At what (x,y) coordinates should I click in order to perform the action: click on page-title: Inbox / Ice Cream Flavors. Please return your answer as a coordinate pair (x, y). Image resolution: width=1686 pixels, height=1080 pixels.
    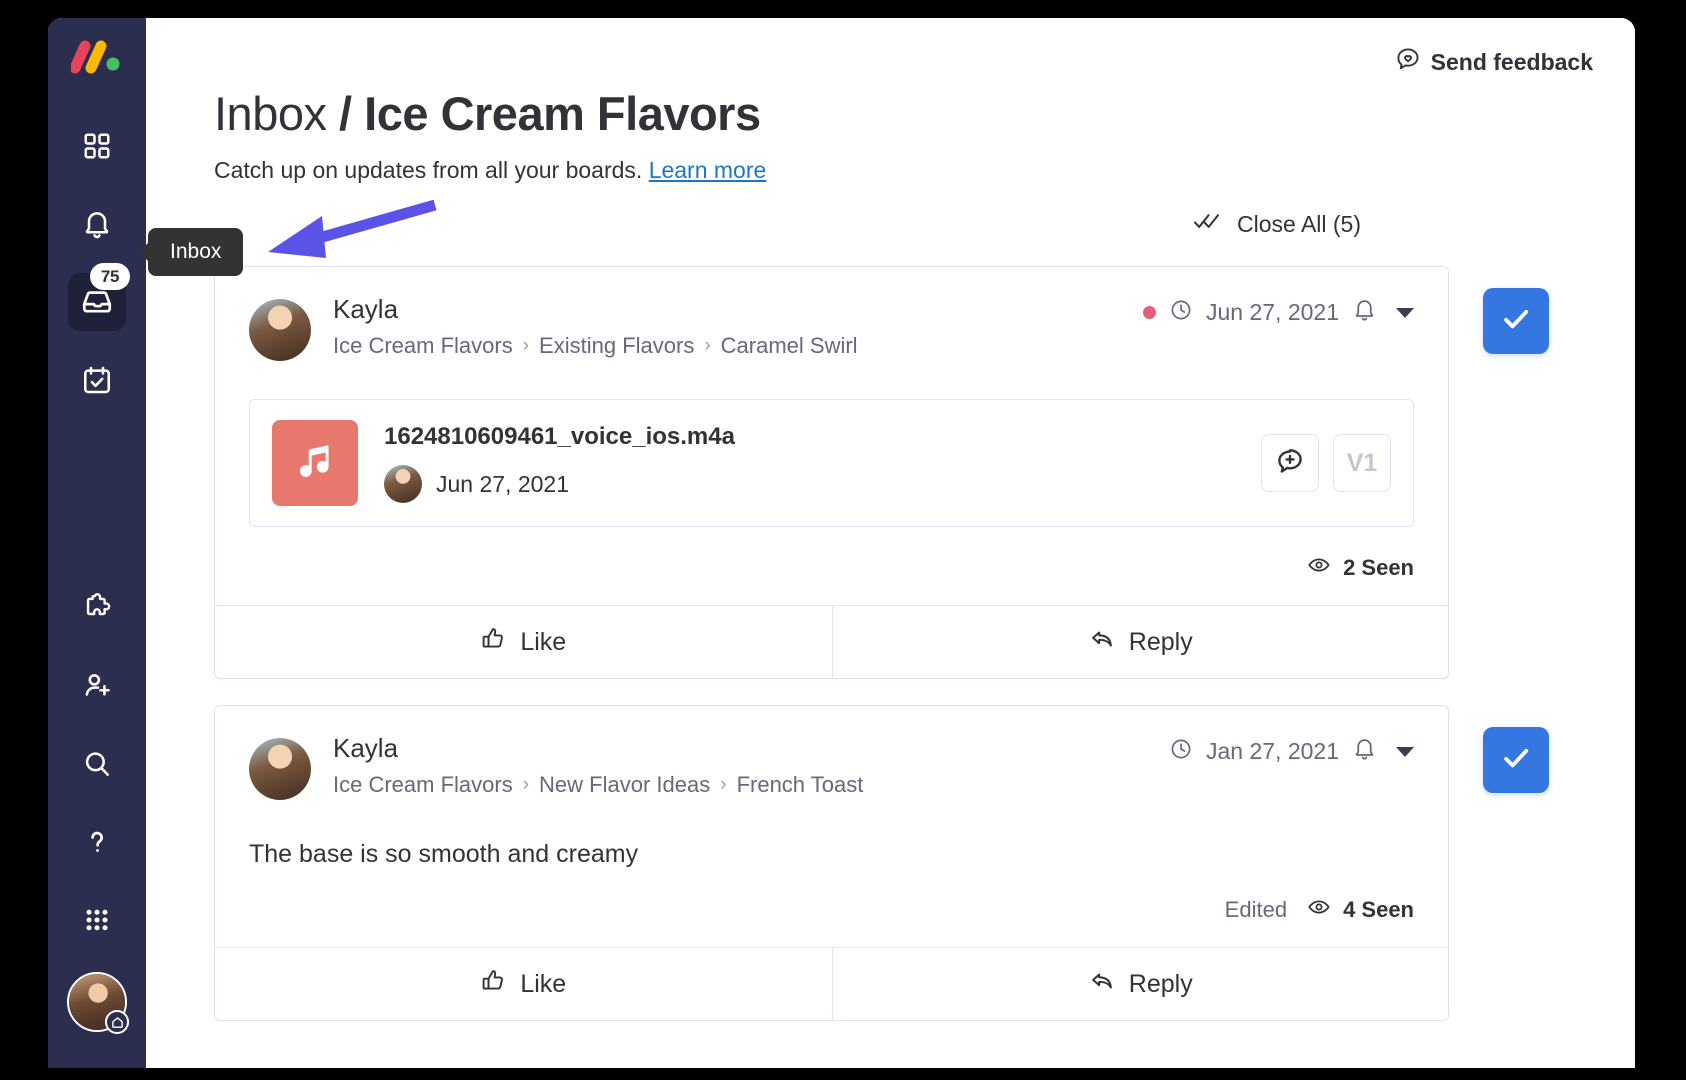
    Looking at the image, I should click on (924, 113).